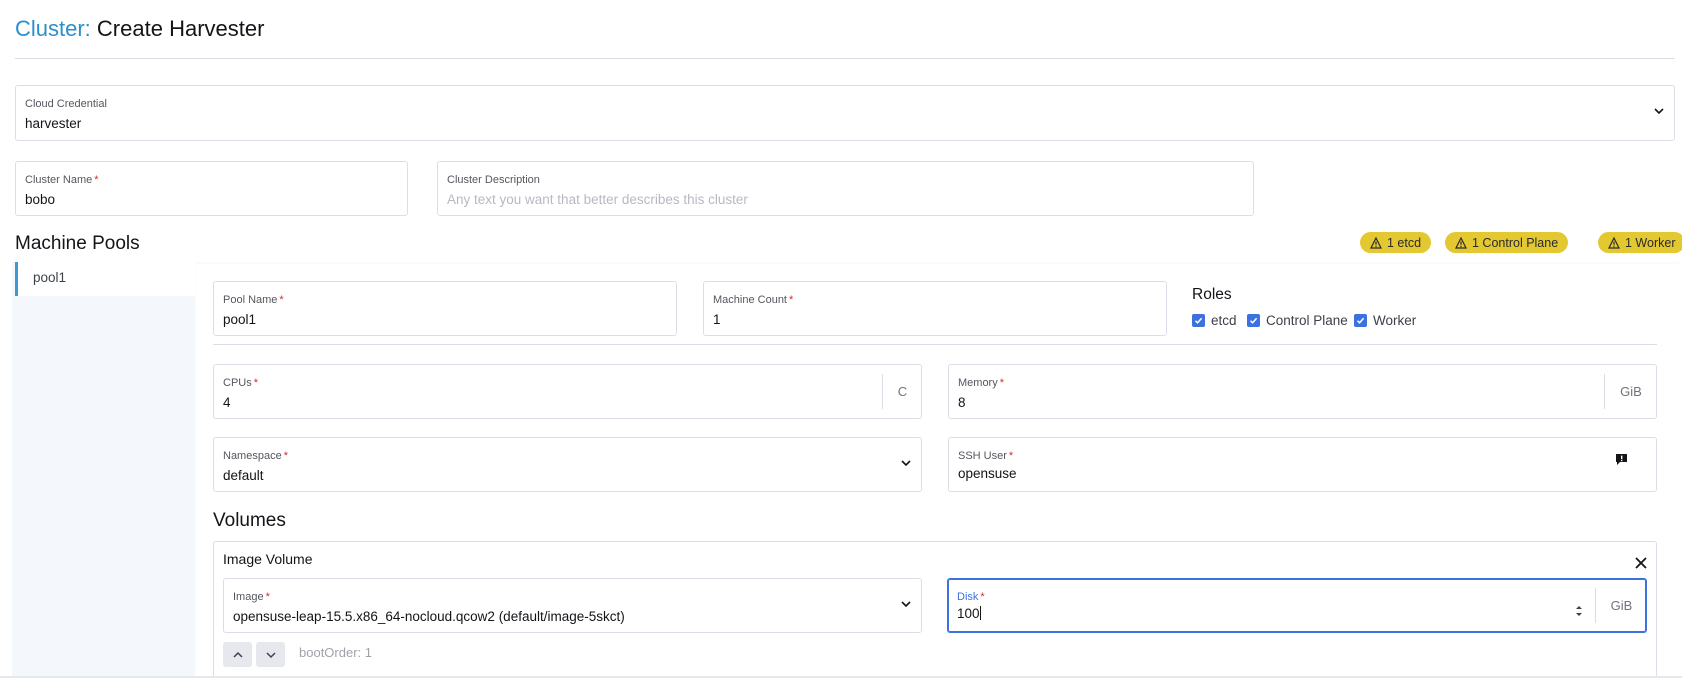 The image size is (1682, 678). I want to click on cloud-credential-select: Cloud Credential harvester, so click(845, 113).